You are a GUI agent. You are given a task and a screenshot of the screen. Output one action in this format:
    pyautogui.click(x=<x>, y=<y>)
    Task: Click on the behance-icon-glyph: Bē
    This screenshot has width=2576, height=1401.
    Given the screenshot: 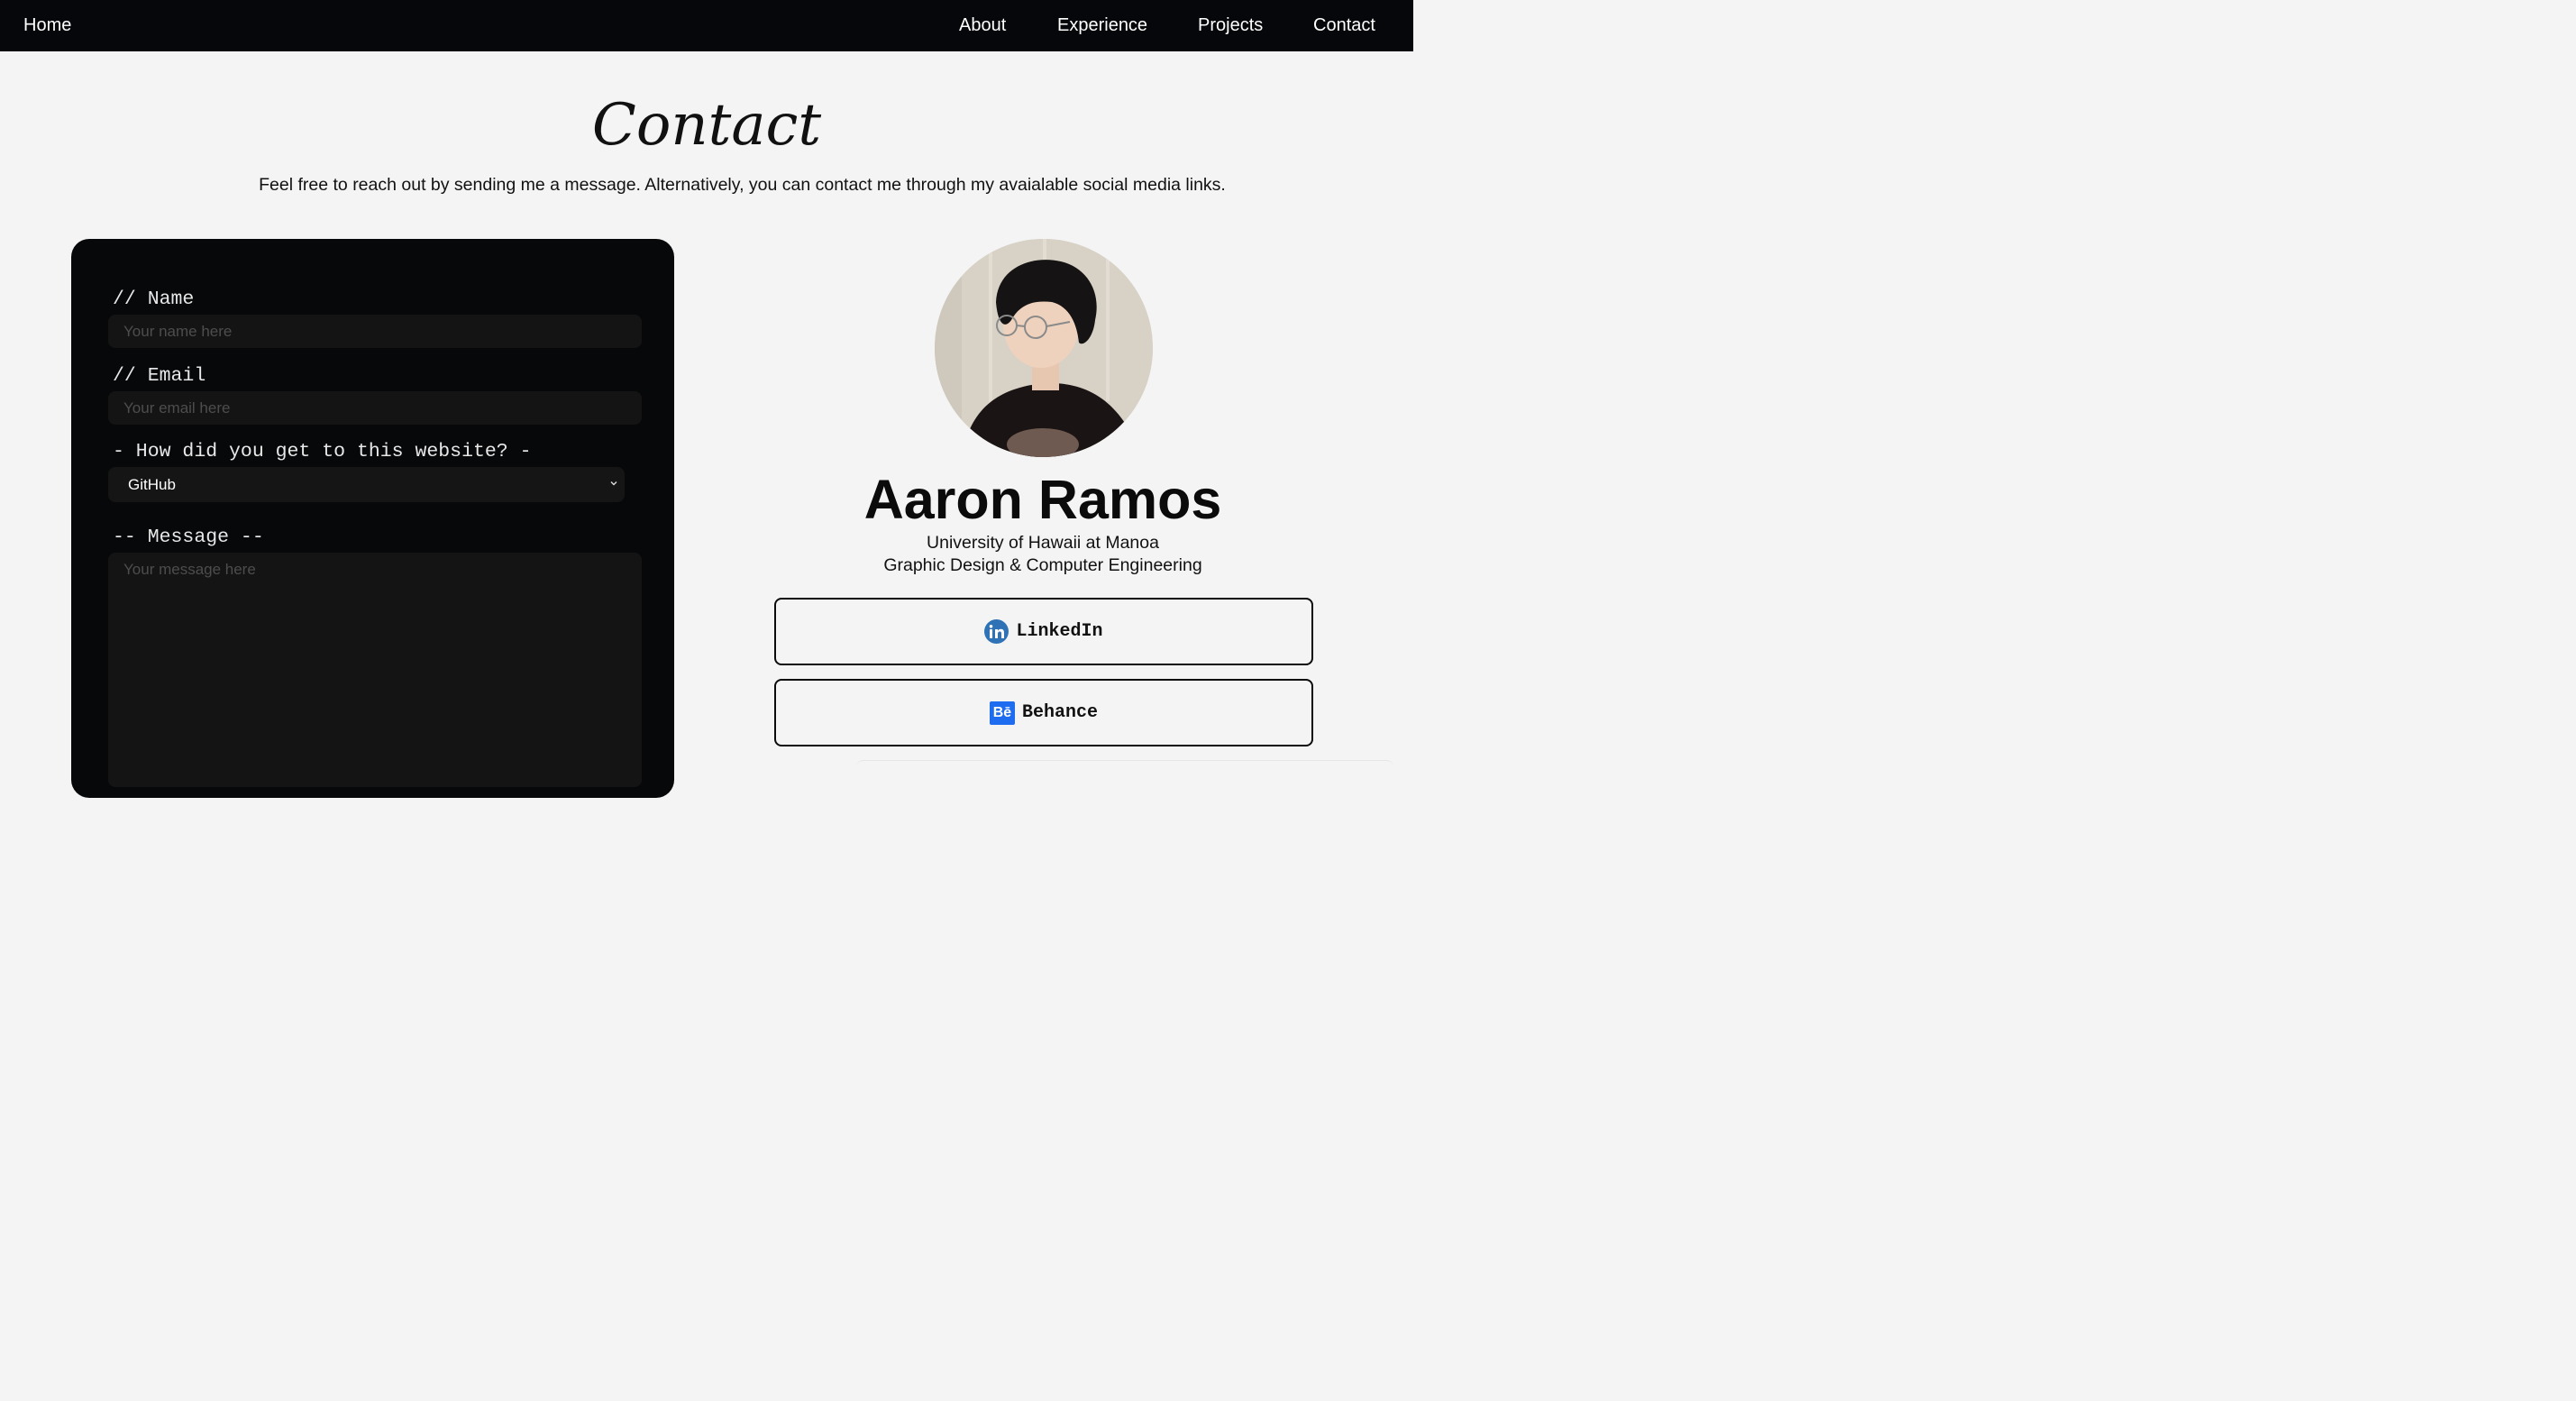 What is the action you would take?
    pyautogui.click(x=1002, y=712)
    